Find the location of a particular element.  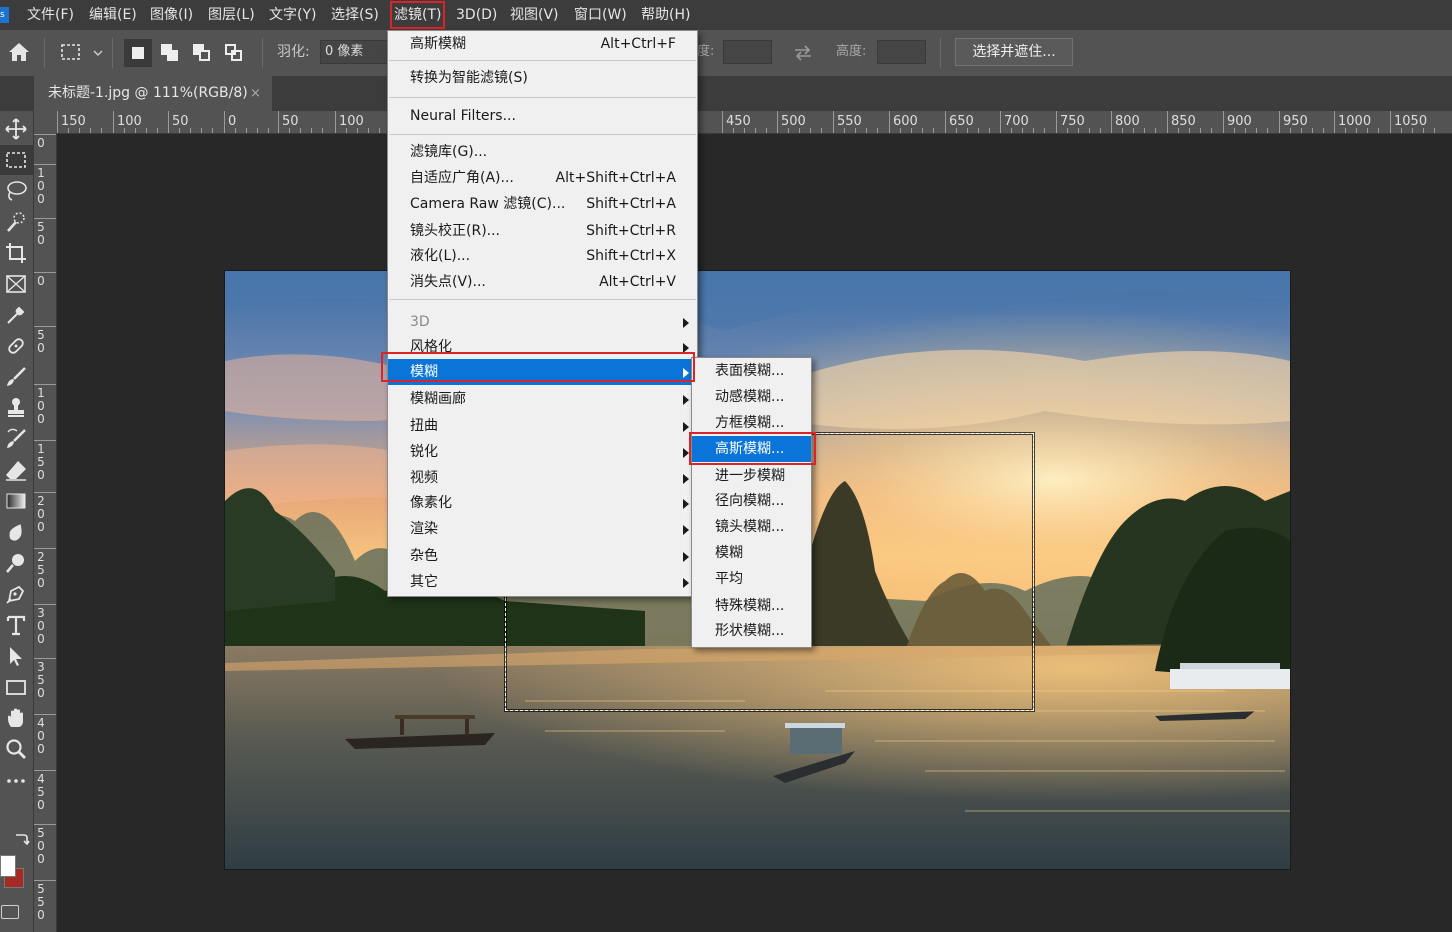

menu-item-camera-raw: Camera Raw 滤镜(C)... Shift+Ctrl+A is located at coordinates (542, 204).